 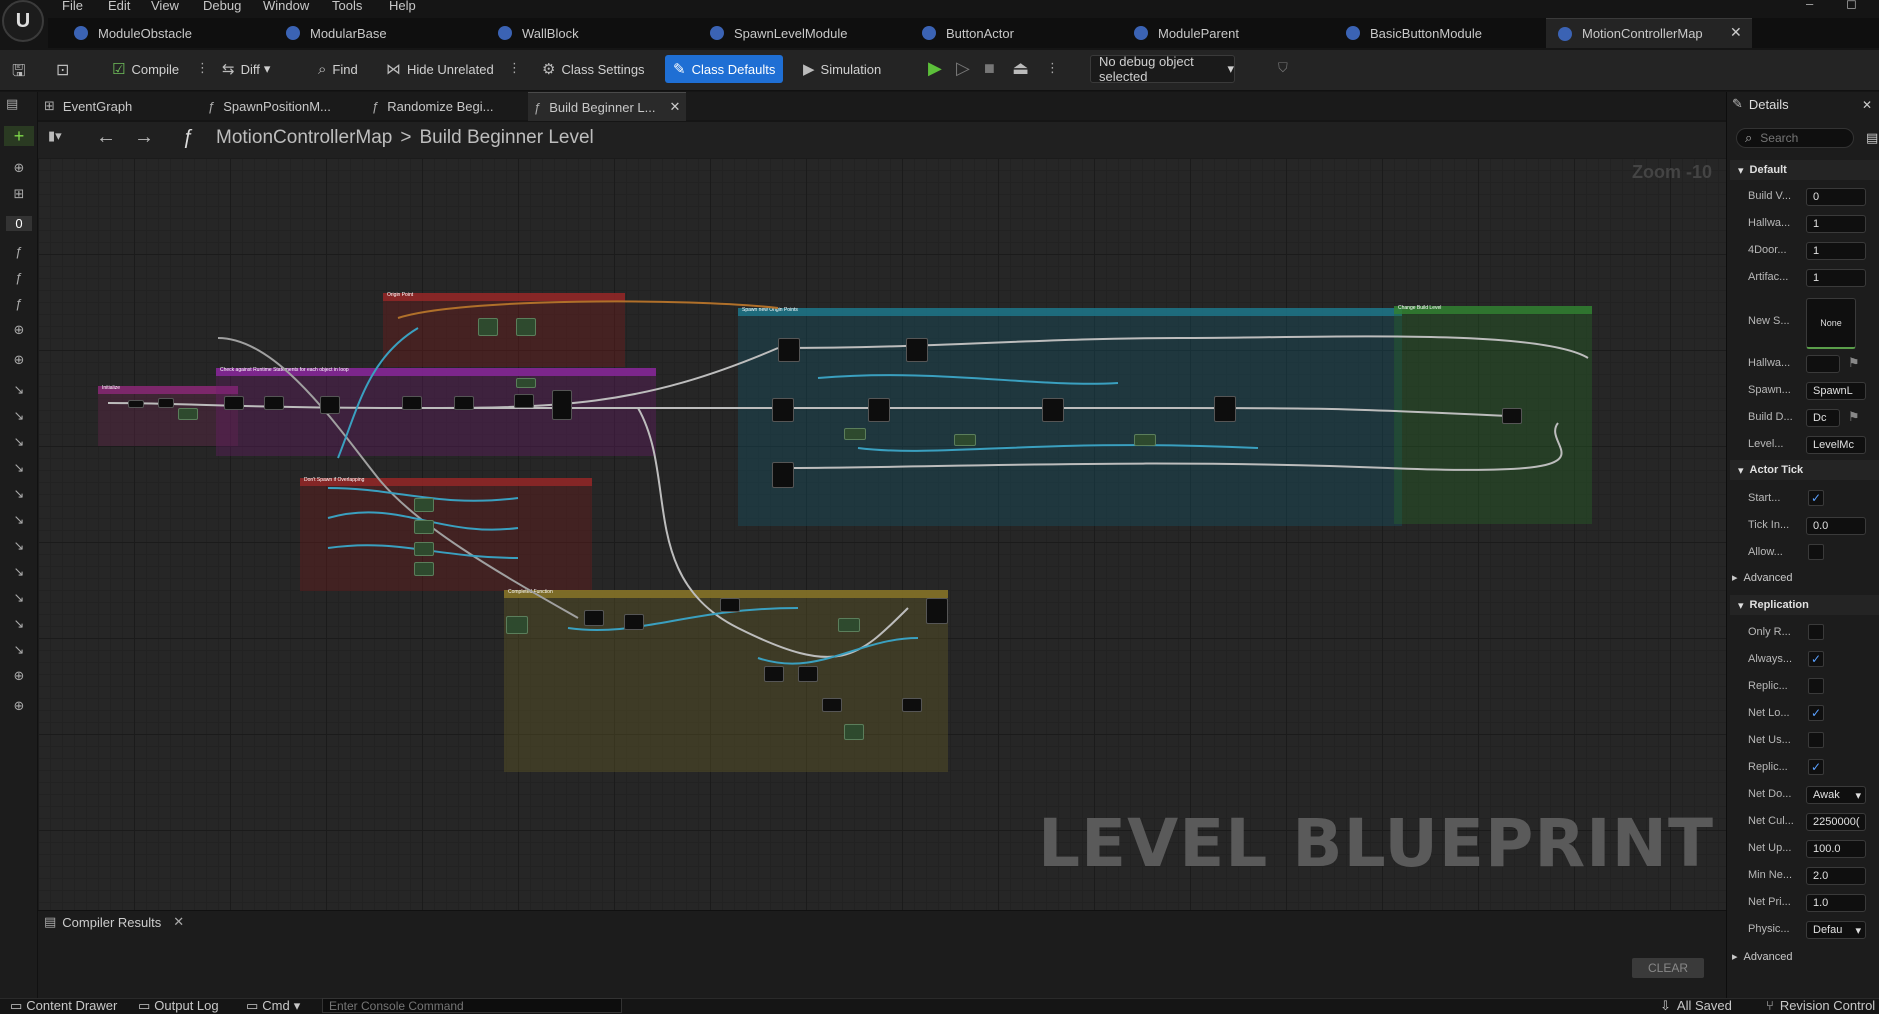 What do you see at coordinates (1816, 767) in the screenshot?
I see `replic2-checkbox: ✓` at bounding box center [1816, 767].